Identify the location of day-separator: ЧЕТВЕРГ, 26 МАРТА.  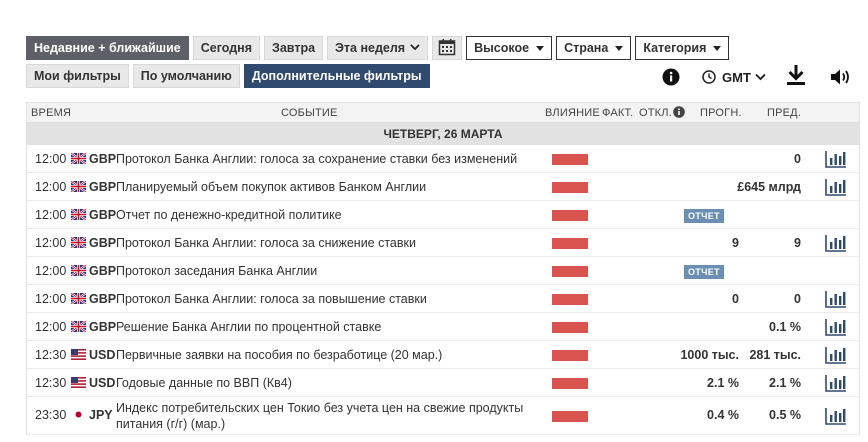
(443, 134).